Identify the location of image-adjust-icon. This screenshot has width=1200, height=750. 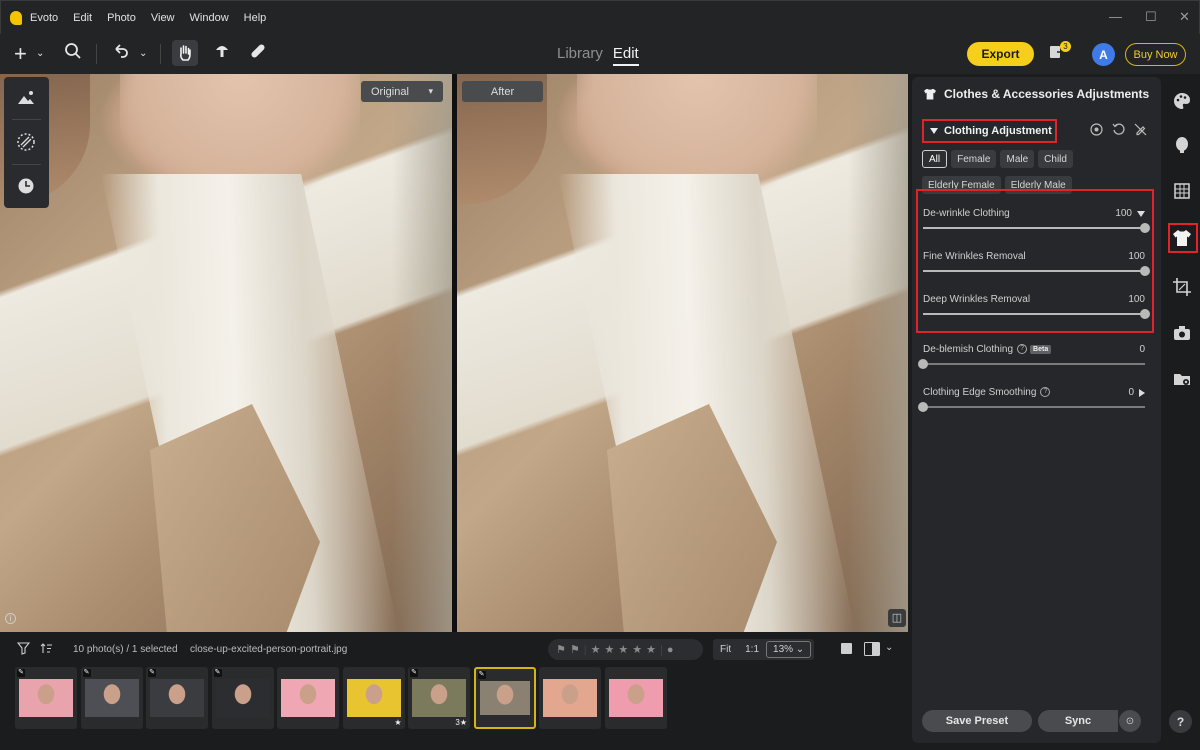
(26, 98).